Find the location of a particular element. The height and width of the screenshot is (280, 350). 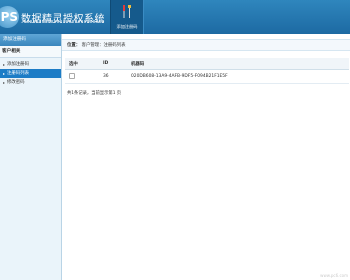

logo-mark: PS is located at coordinates (9, 17).